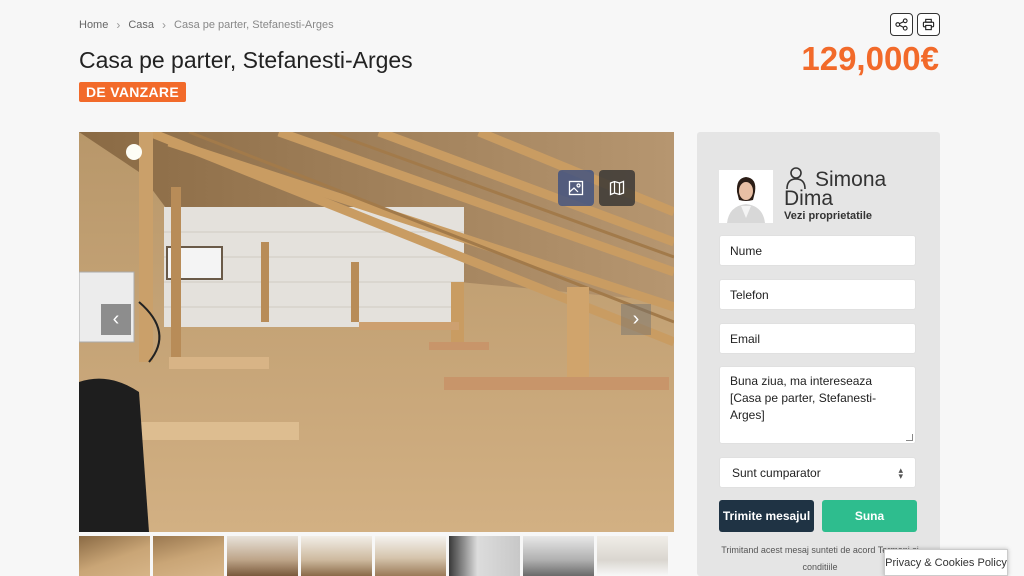 The image size is (1024, 576). What do you see at coordinates (93, 25) in the screenshot?
I see `breadcrumb-home: Home` at bounding box center [93, 25].